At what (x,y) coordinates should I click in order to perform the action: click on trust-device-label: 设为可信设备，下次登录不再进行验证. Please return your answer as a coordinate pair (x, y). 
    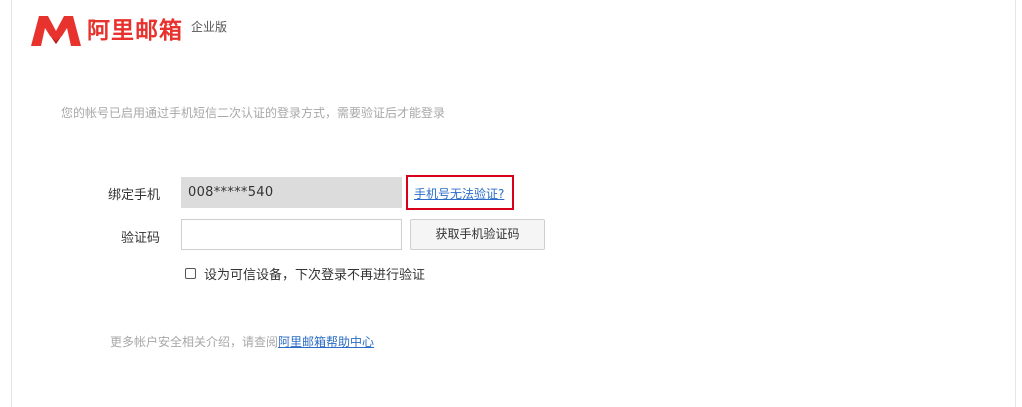
    Looking at the image, I should click on (314, 273).